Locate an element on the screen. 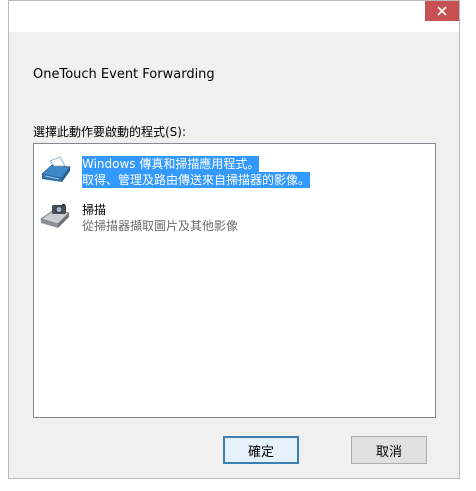 The width and height of the screenshot is (476, 491). ok-button: 確定 is located at coordinates (261, 450).